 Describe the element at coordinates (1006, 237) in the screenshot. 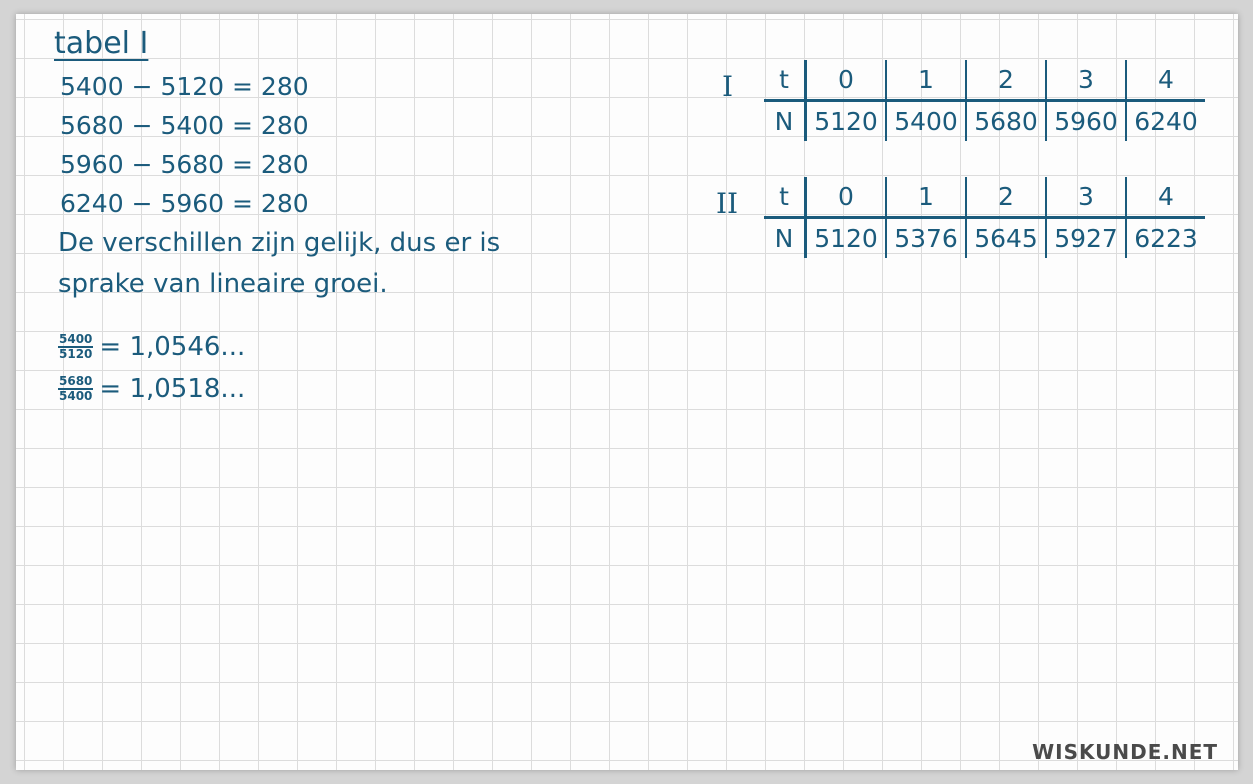

I see `n-cell: 5645` at that location.